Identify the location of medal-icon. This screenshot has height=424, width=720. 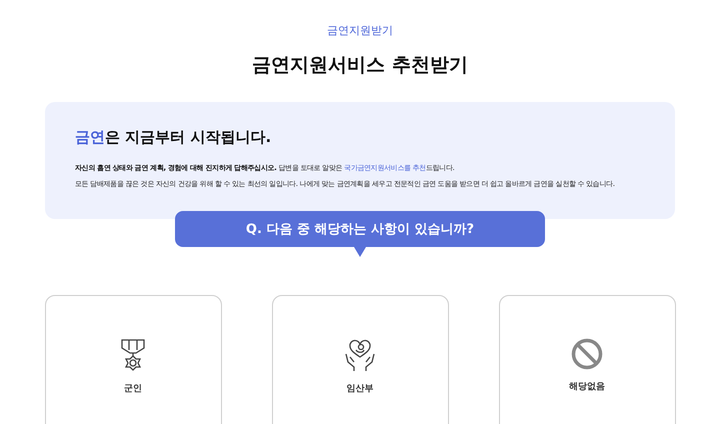
(133, 355).